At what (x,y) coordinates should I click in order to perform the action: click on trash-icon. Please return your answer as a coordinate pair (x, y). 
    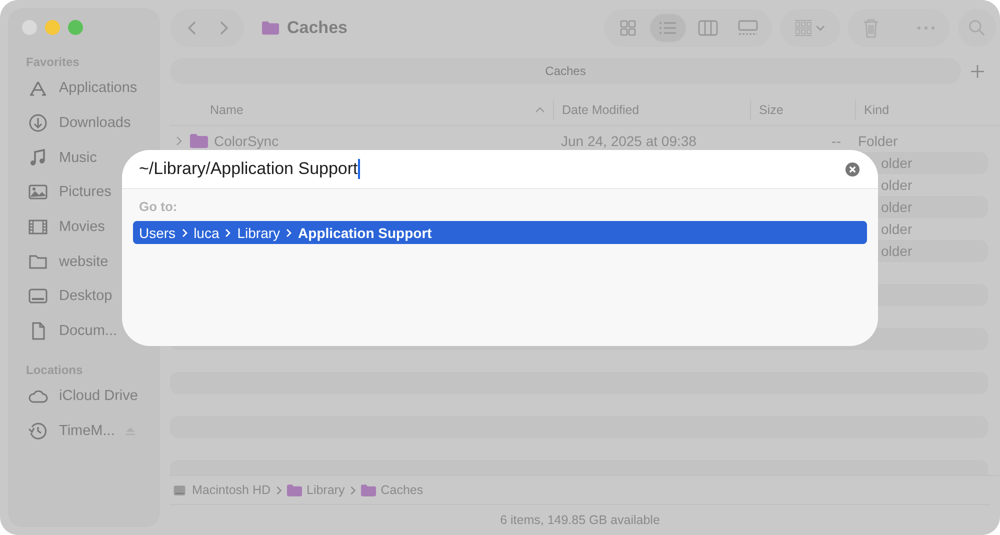
    Looking at the image, I should click on (871, 28).